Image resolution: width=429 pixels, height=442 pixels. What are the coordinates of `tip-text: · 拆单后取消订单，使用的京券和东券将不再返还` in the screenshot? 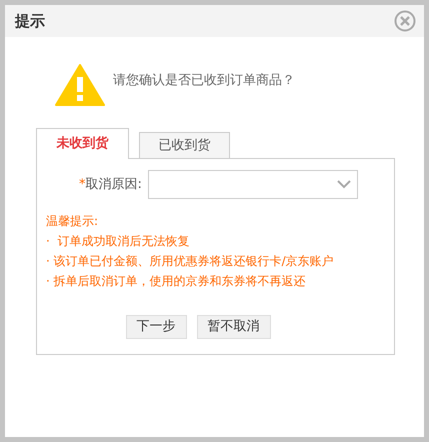 It's located at (176, 281).